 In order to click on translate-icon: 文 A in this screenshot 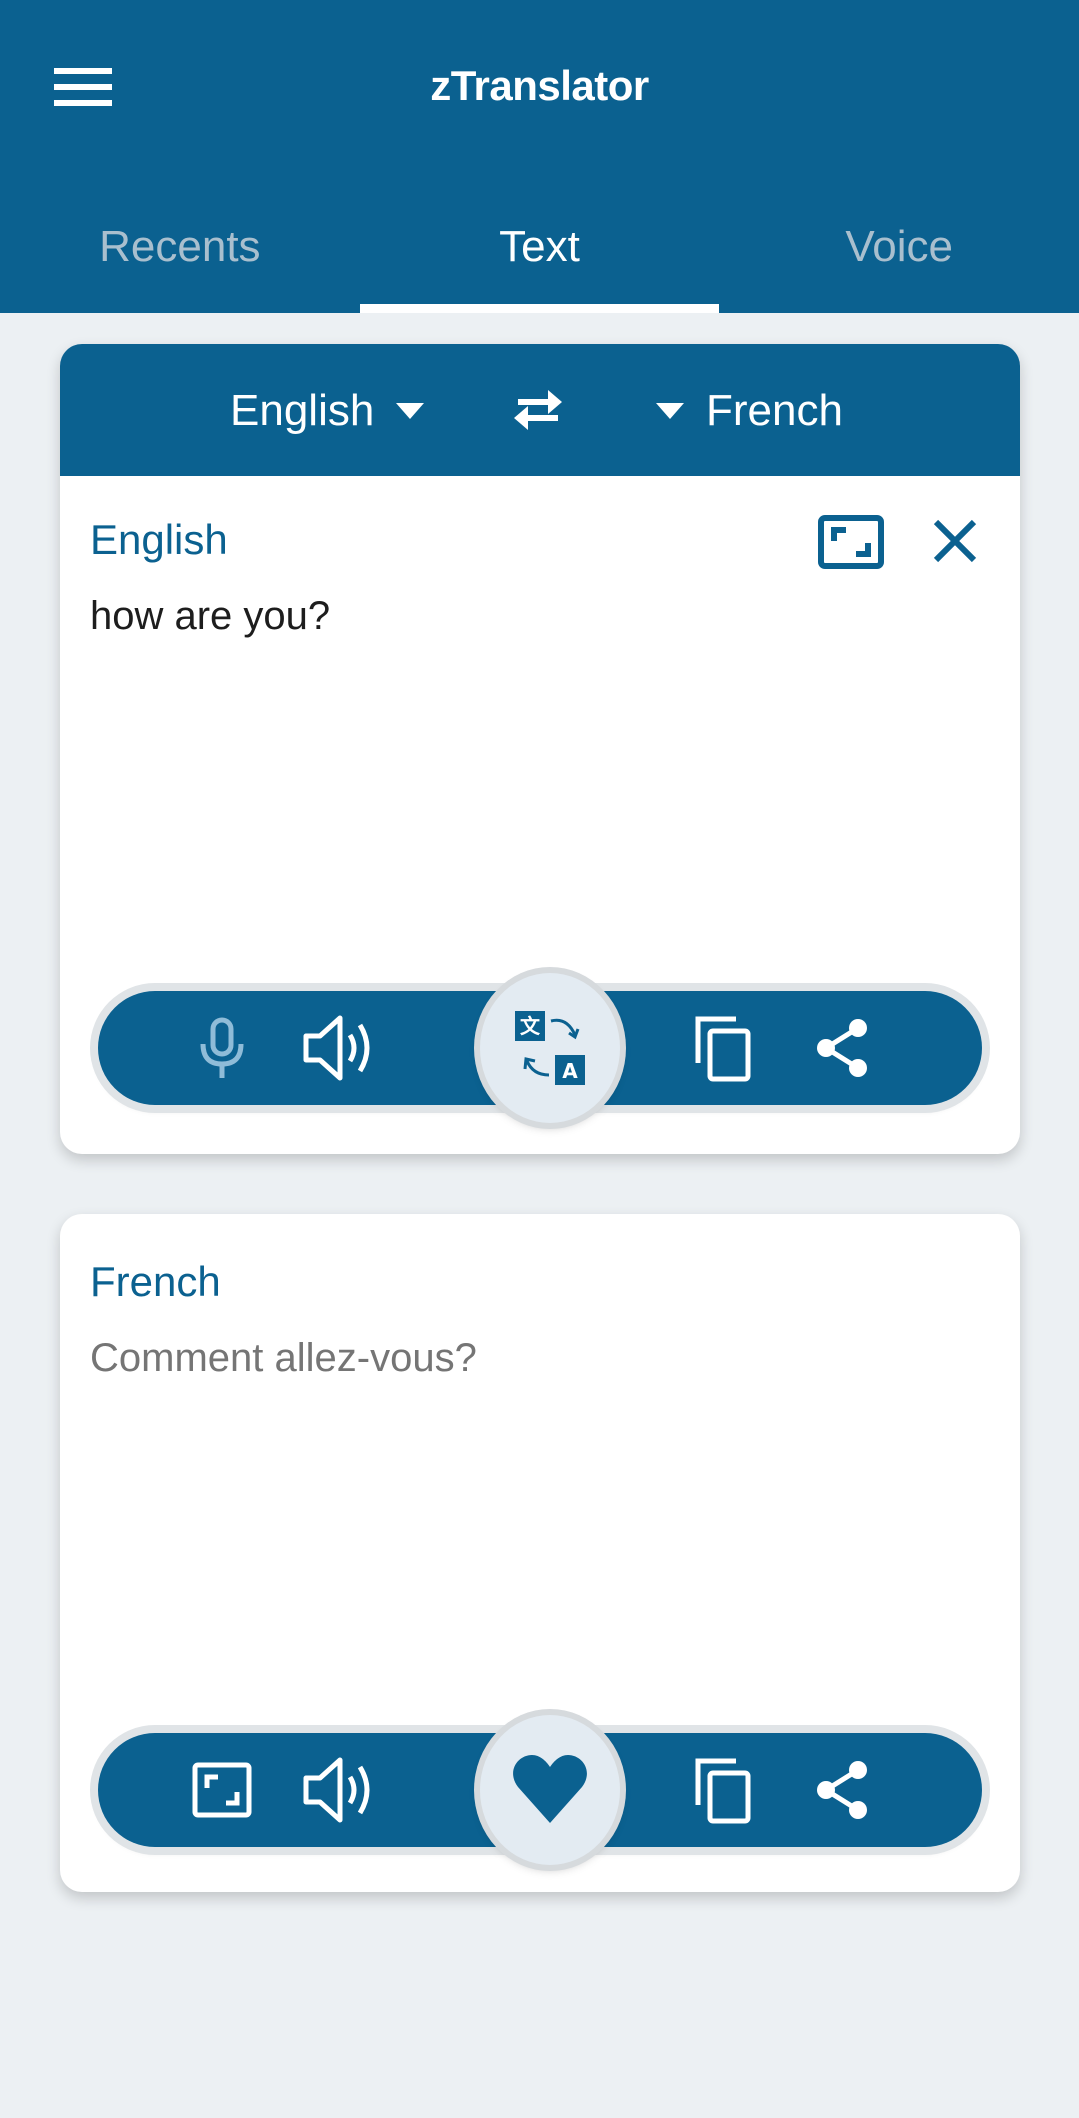, I will do `click(550, 1048)`.